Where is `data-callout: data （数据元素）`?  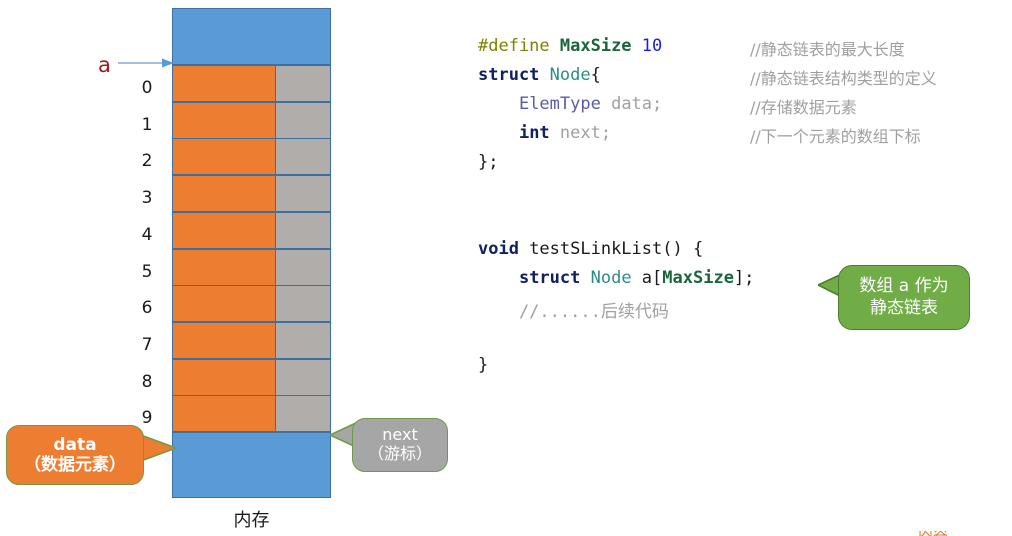 data-callout: data （数据元素） is located at coordinates (75, 455).